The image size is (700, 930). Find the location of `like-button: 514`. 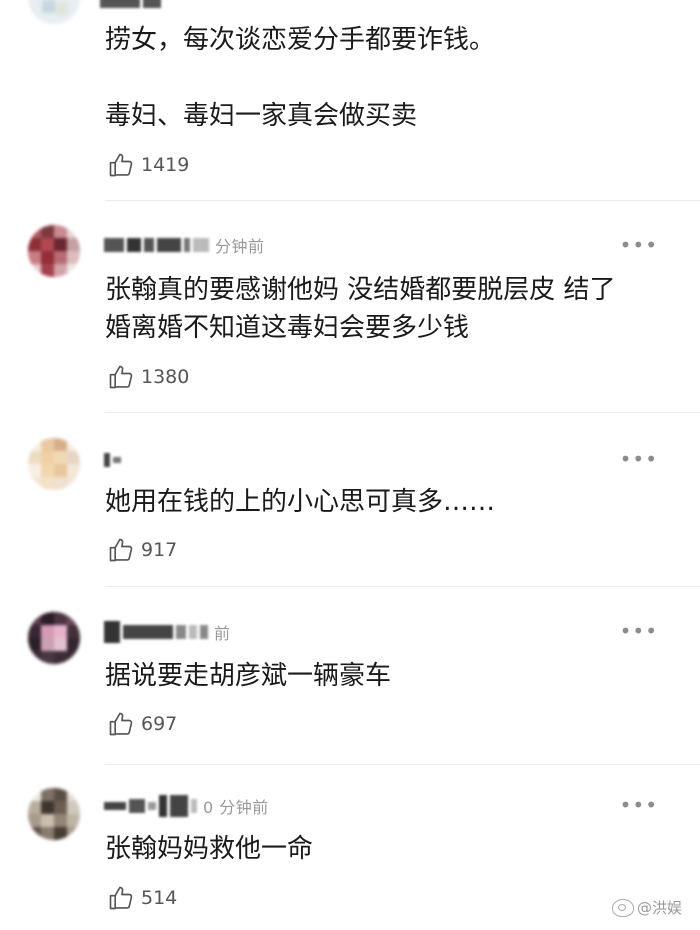

like-button: 514 is located at coordinates (142, 898).